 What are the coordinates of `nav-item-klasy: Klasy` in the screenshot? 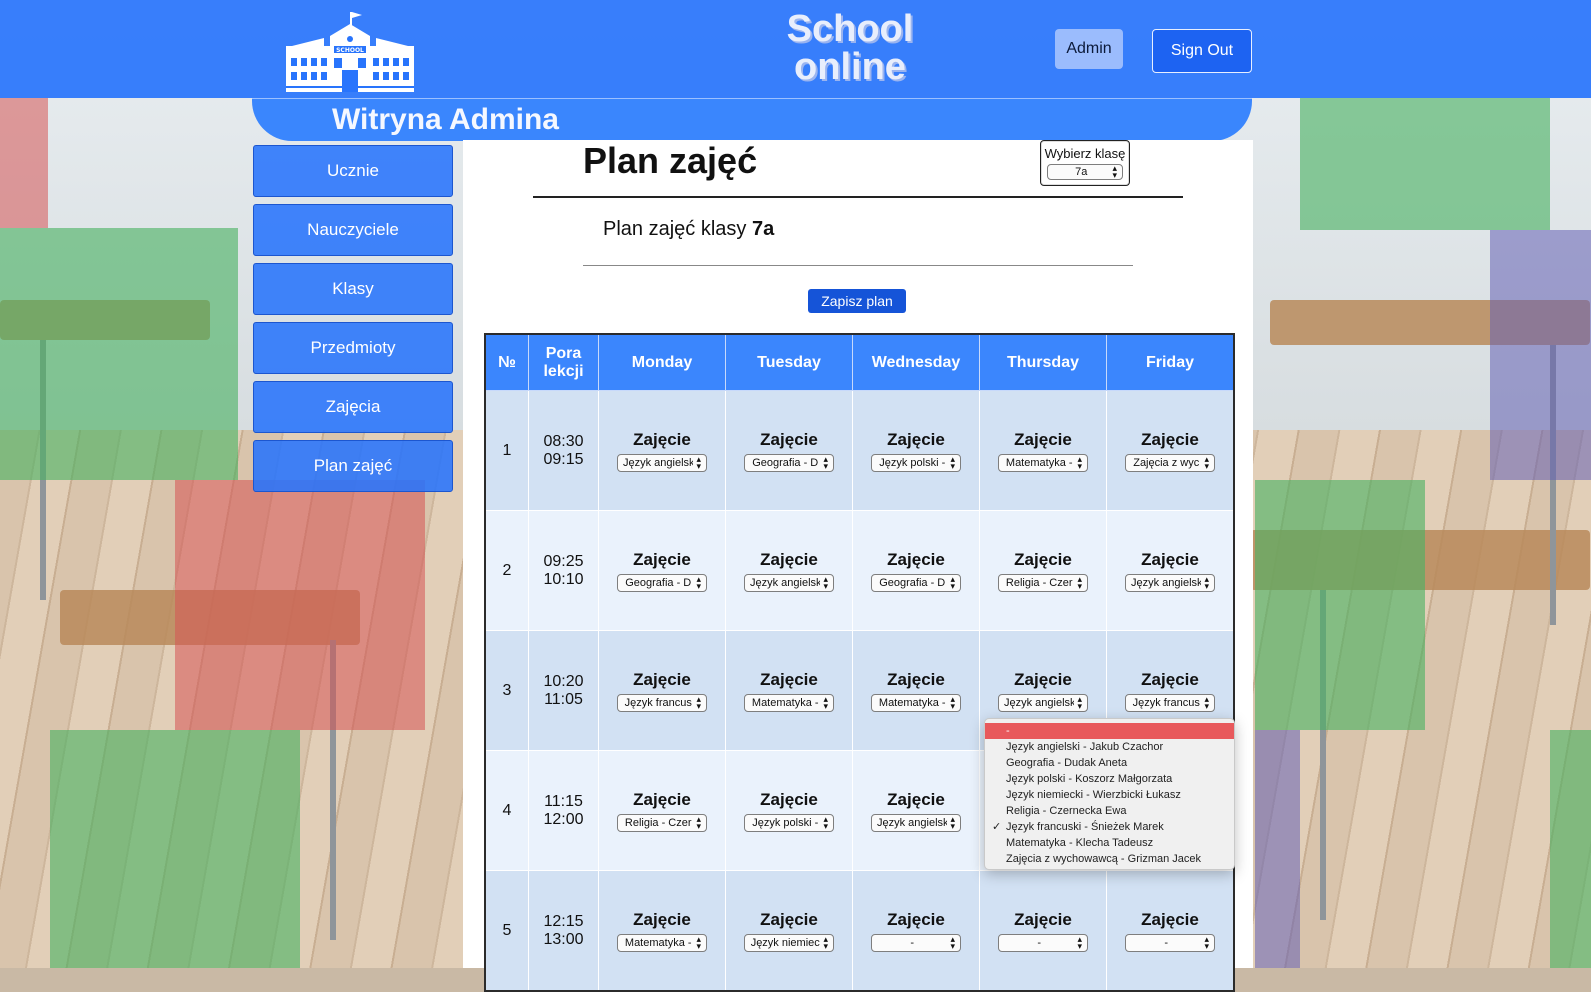 It's located at (353, 289).